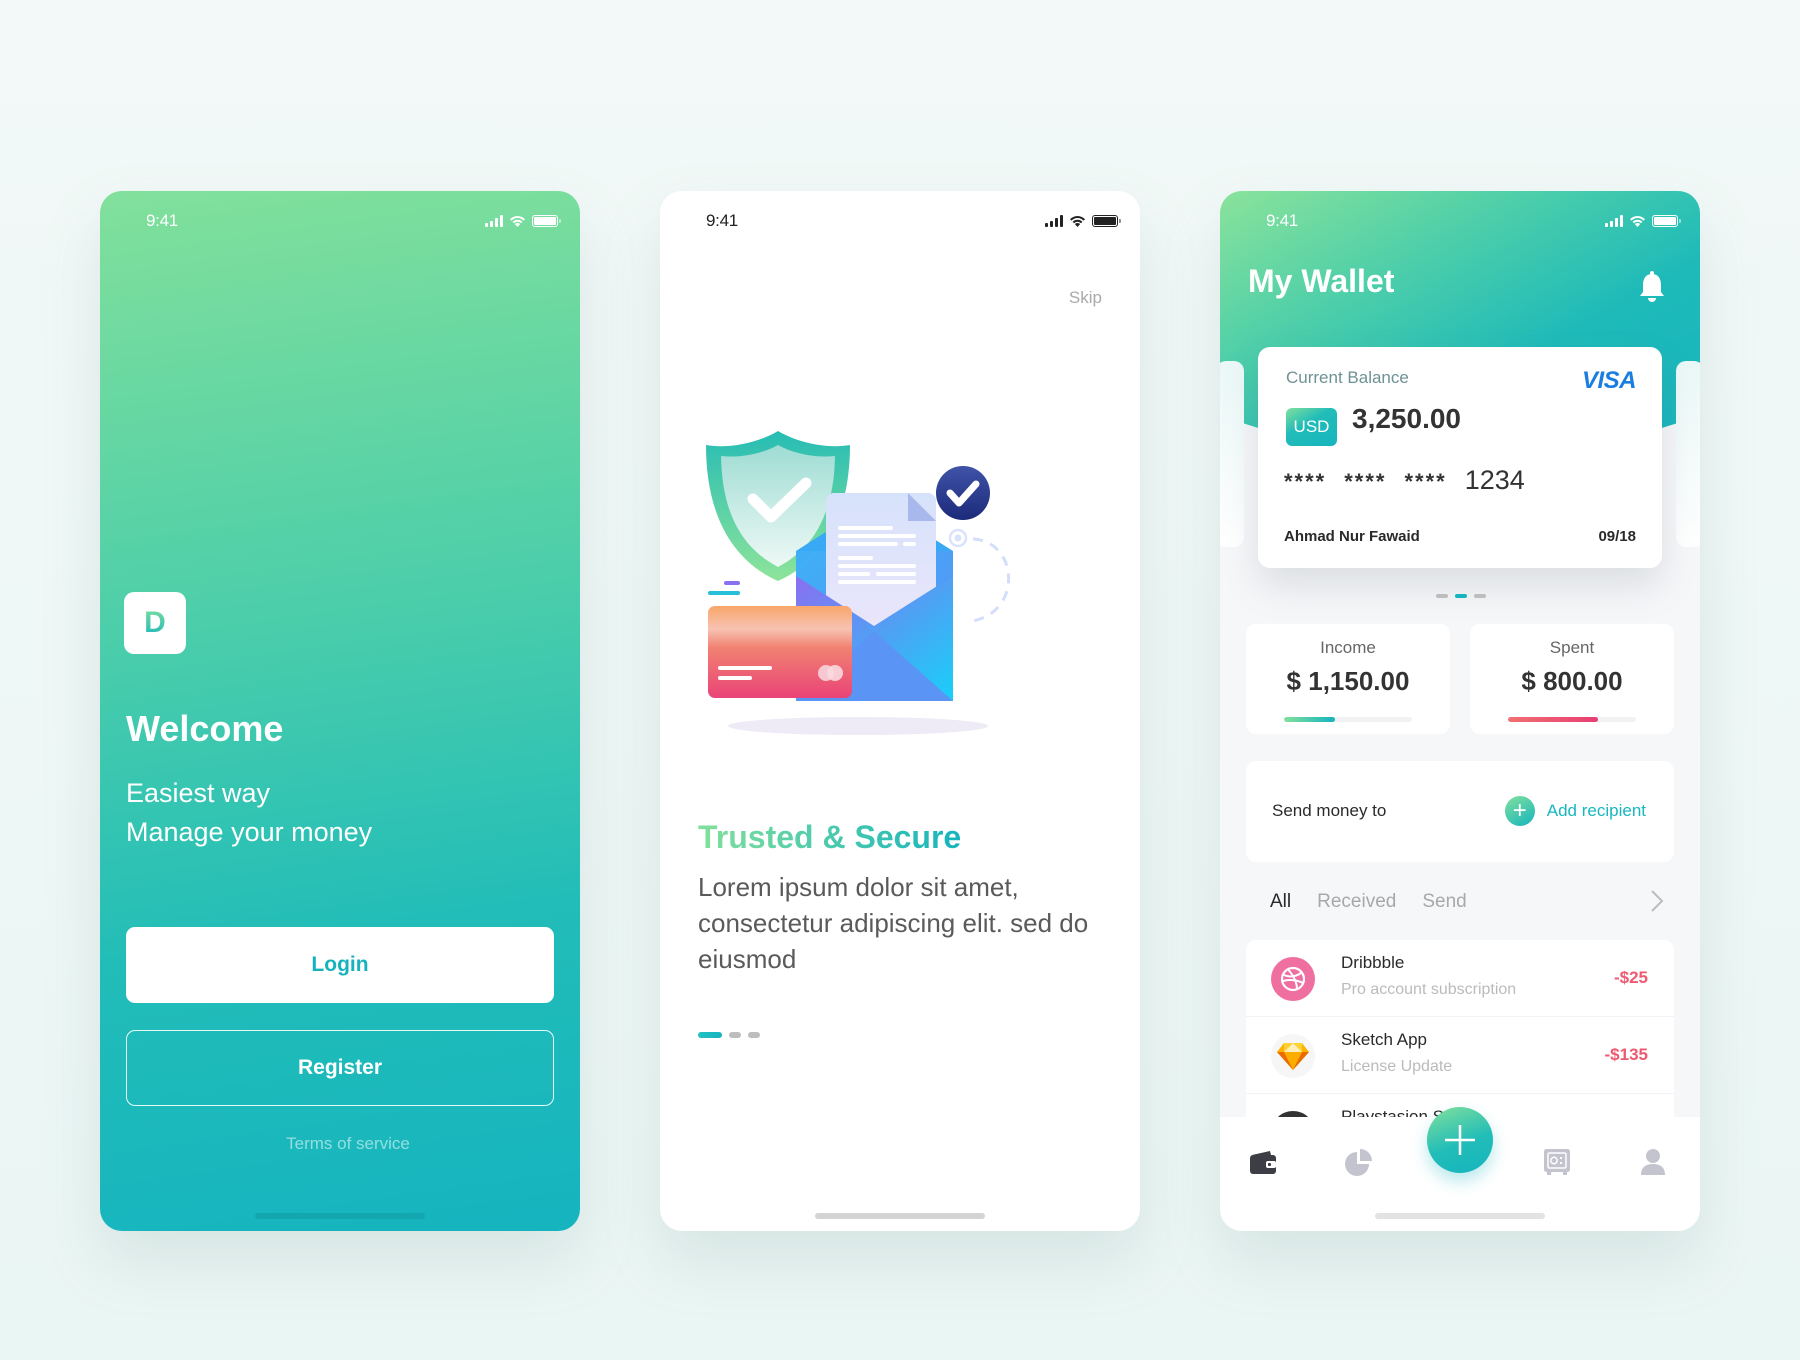 Image resolution: width=1800 pixels, height=1360 pixels. What do you see at coordinates (1609, 380) in the screenshot?
I see `visa-logo: VISA` at bounding box center [1609, 380].